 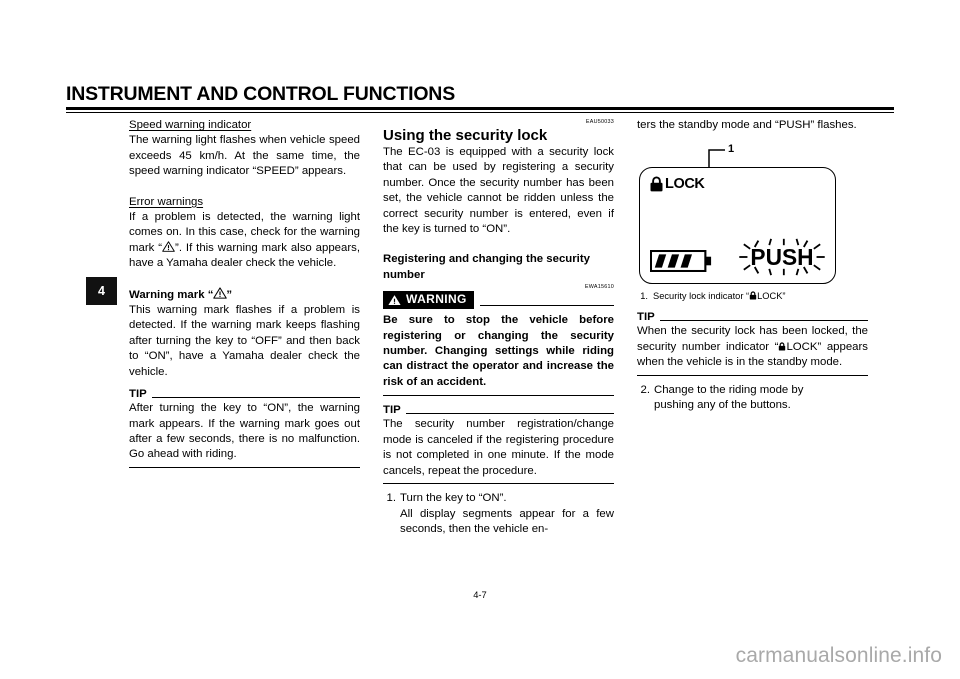 What do you see at coordinates (701, 296) in the screenshot?
I see `figure-caption-part1: Security lock indicator “` at bounding box center [701, 296].